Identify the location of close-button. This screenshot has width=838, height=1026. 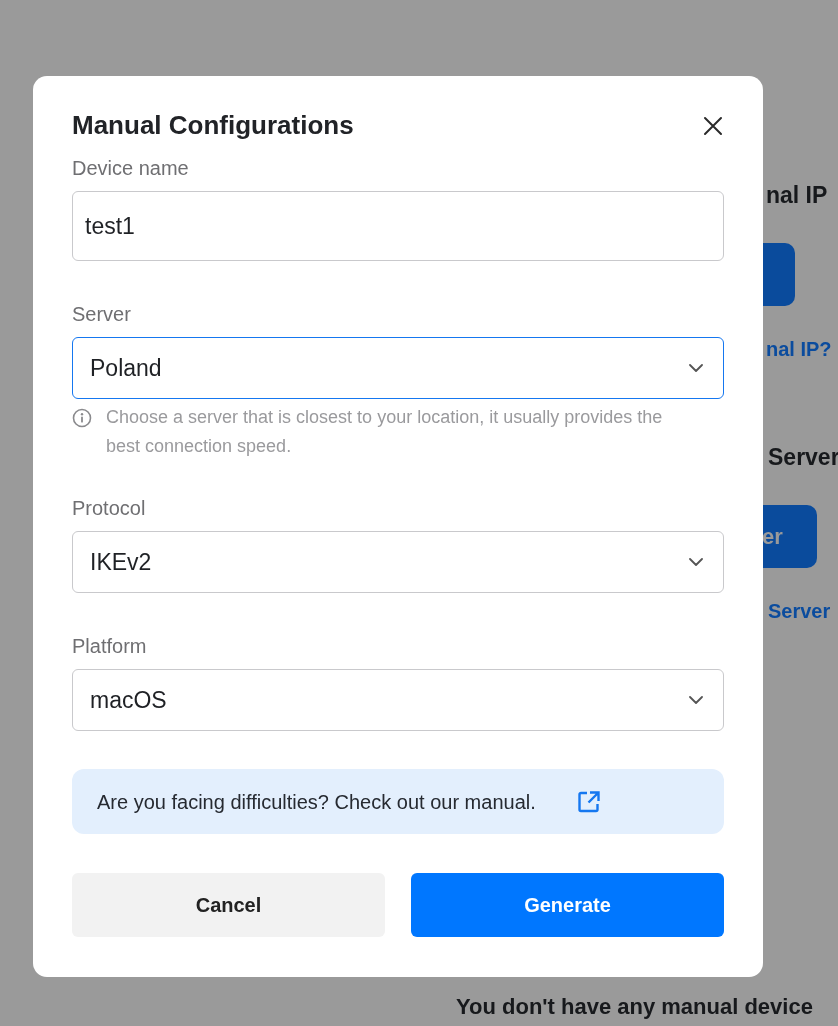
(713, 125).